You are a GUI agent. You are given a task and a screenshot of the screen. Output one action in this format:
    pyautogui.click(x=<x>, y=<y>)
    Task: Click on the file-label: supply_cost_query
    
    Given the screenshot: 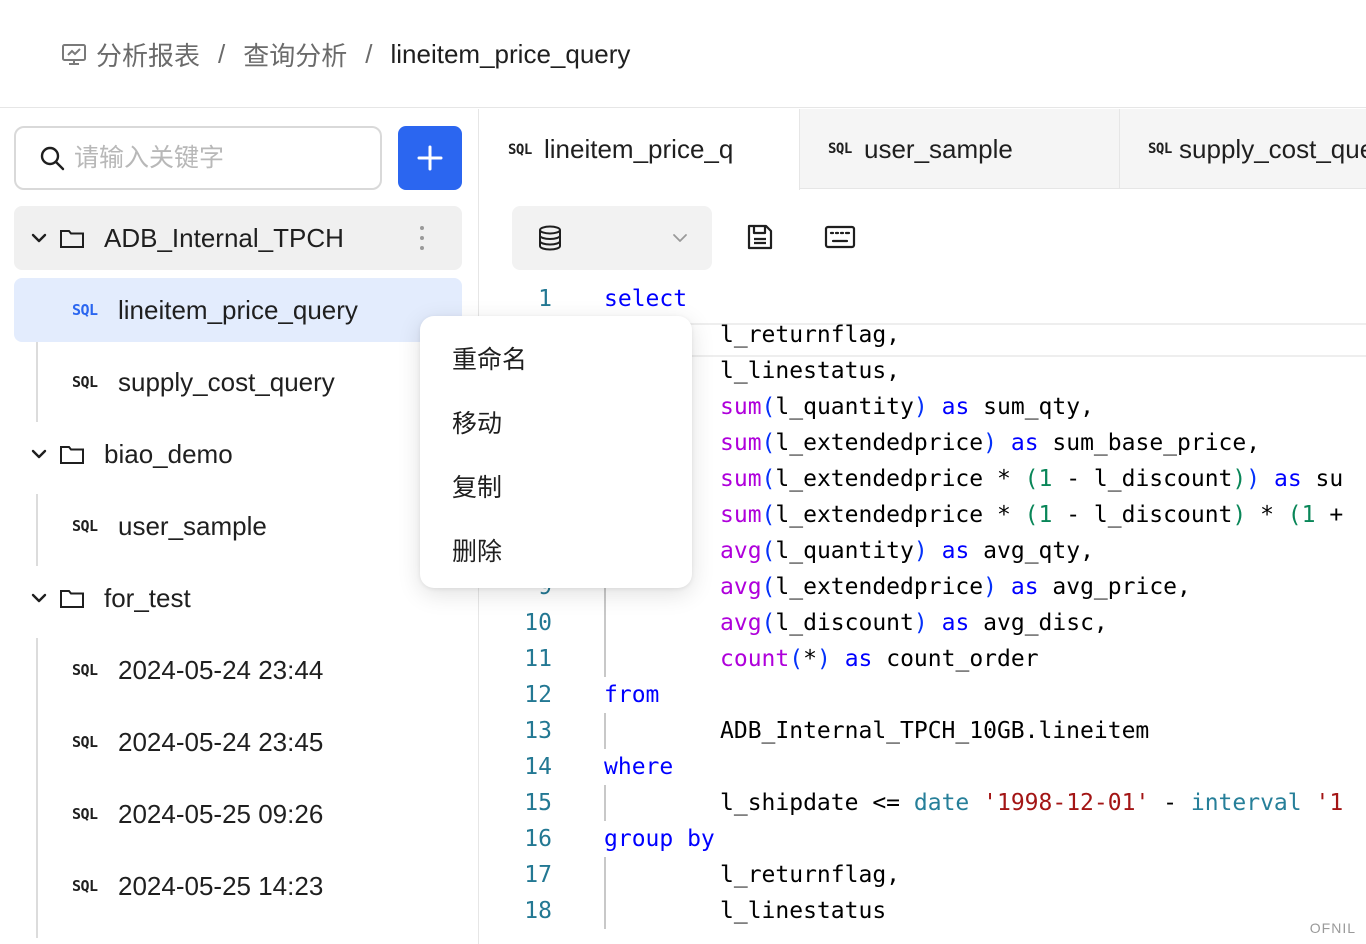 What is the action you would take?
    pyautogui.click(x=226, y=381)
    